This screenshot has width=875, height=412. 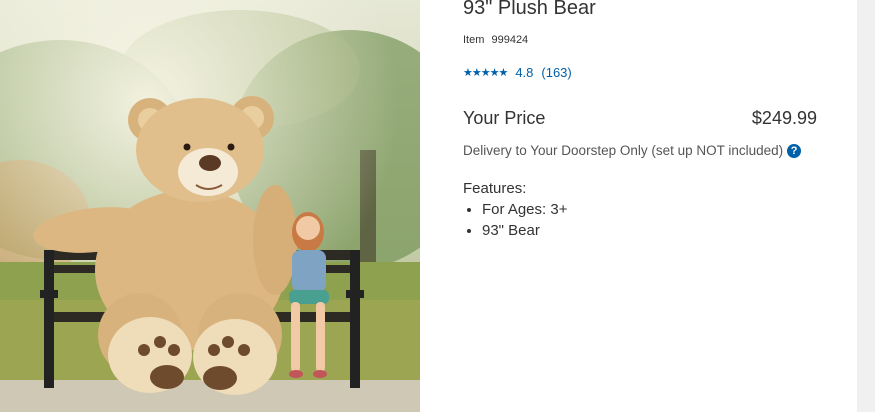 I want to click on review-count-link: (163), so click(x=556, y=72).